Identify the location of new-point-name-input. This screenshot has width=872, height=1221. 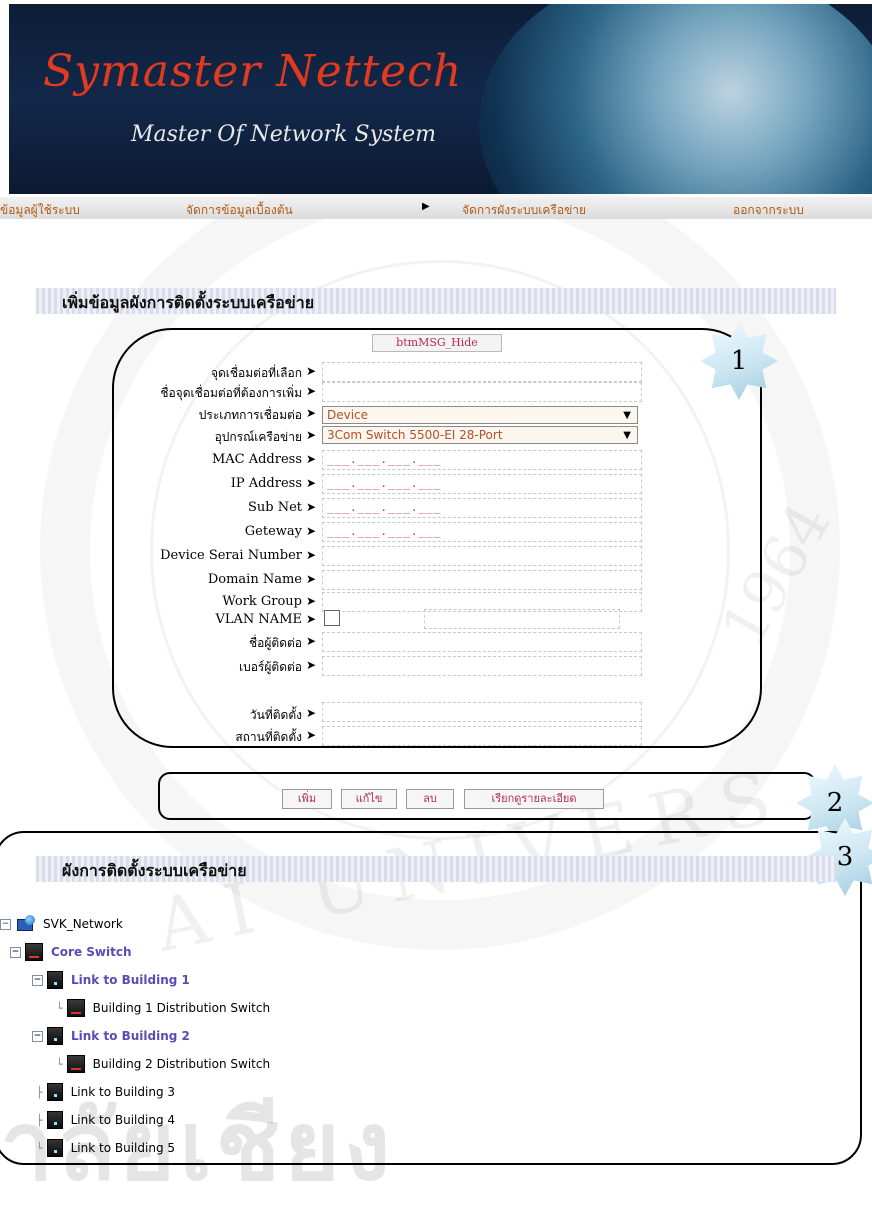
(482, 392).